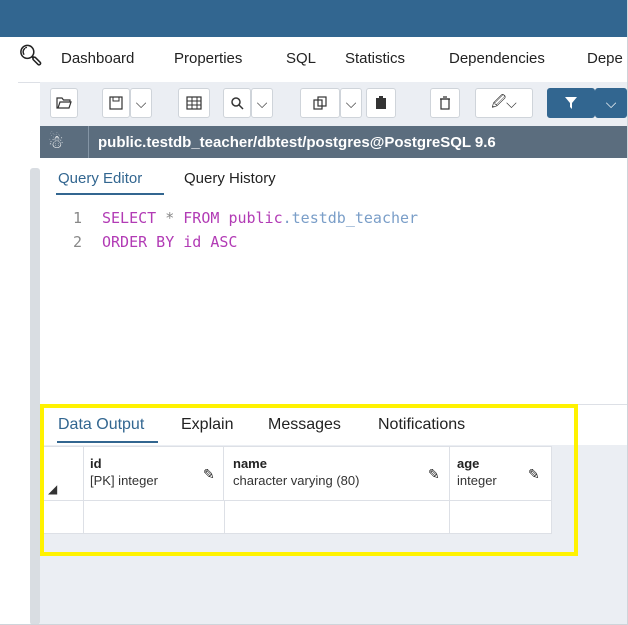  I want to click on code-line: 1 SELECT * FROM public.testdb_teacher, so click(229, 218).